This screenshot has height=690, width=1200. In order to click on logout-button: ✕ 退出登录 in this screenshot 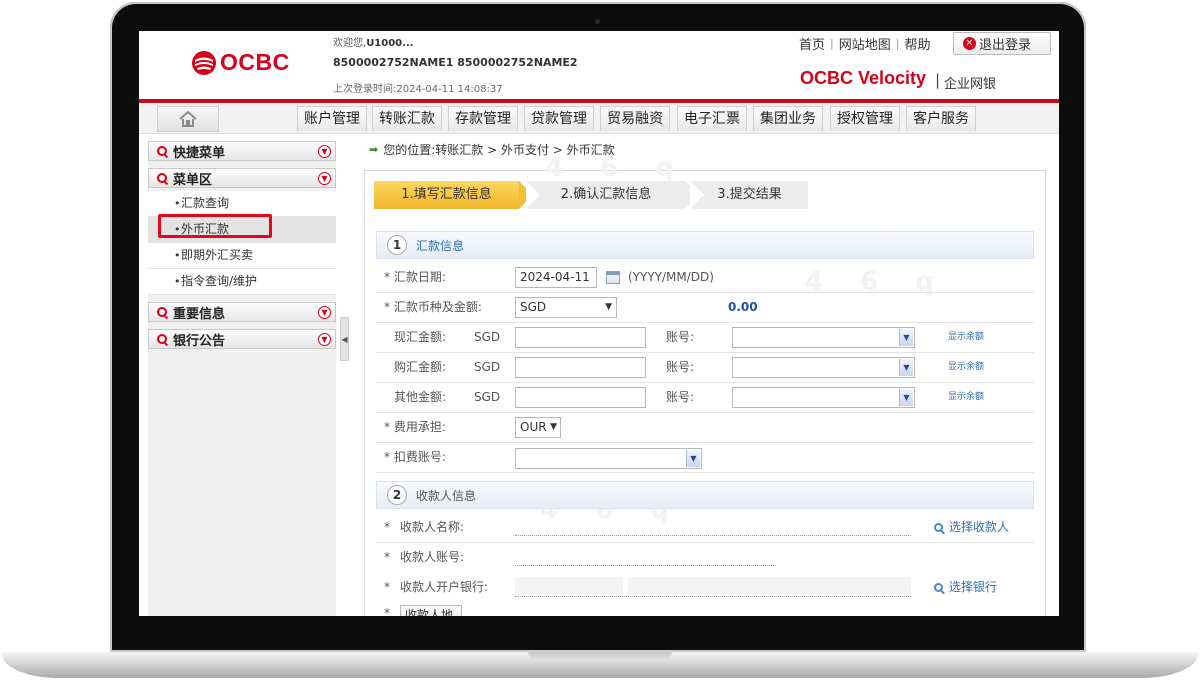, I will do `click(1002, 43)`.